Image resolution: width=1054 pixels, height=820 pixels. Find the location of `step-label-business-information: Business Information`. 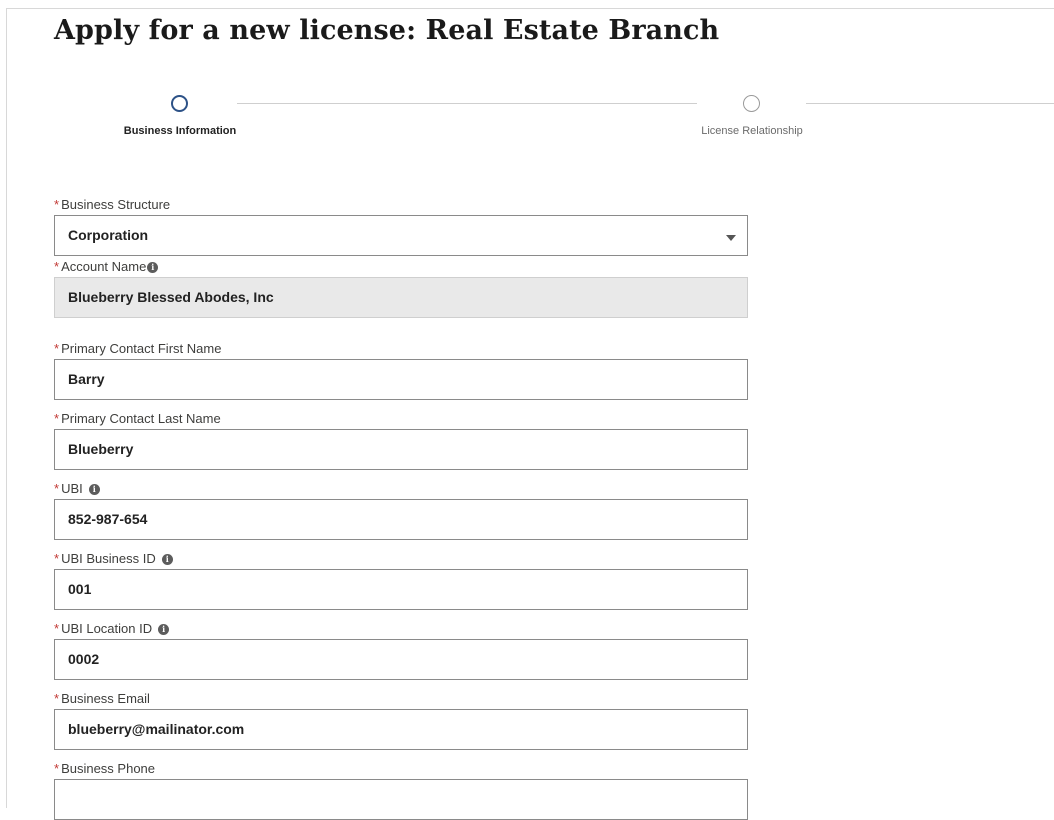

step-label-business-information: Business Information is located at coordinates (180, 131).